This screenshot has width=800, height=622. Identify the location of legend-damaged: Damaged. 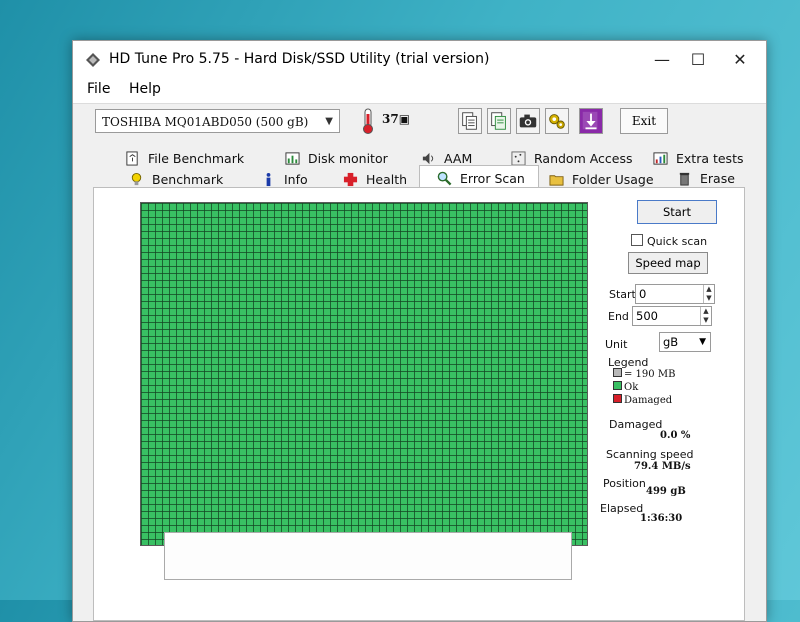
(642, 400).